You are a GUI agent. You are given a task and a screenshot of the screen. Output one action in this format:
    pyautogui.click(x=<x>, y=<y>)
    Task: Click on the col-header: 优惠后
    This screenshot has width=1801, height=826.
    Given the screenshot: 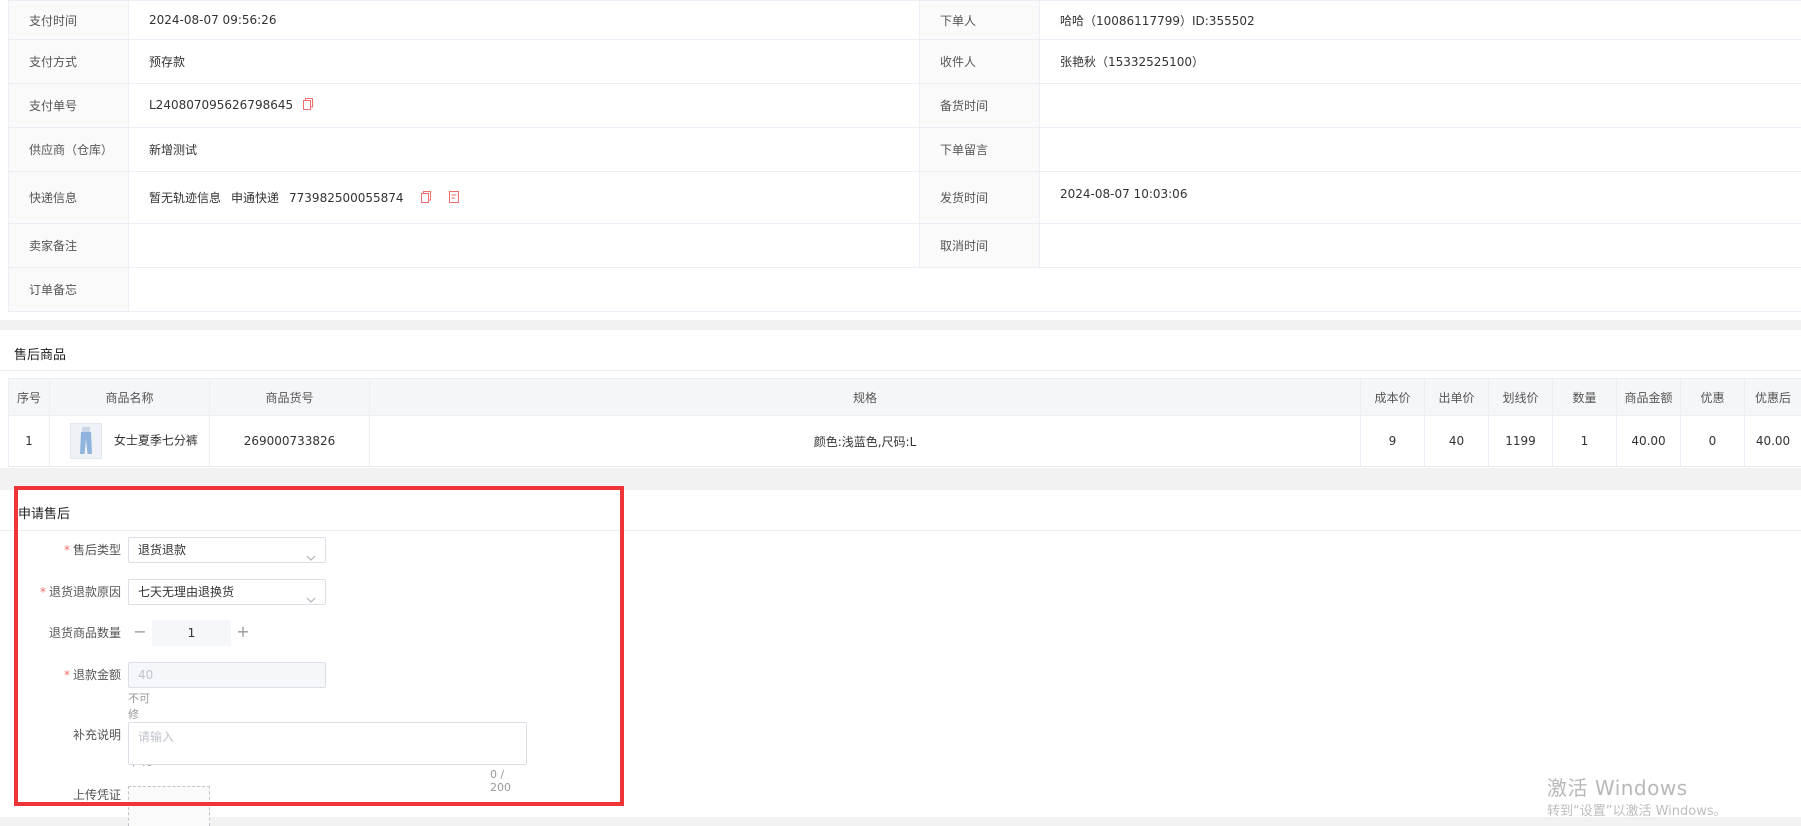 What is the action you would take?
    pyautogui.click(x=1773, y=397)
    